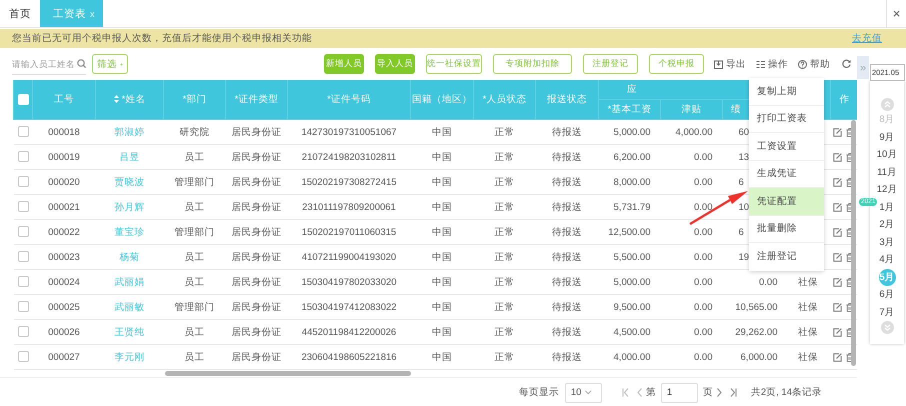 The height and width of the screenshot is (406, 906). Describe the element at coordinates (64, 182) in the screenshot. I see `table-cell: 000020` at that location.